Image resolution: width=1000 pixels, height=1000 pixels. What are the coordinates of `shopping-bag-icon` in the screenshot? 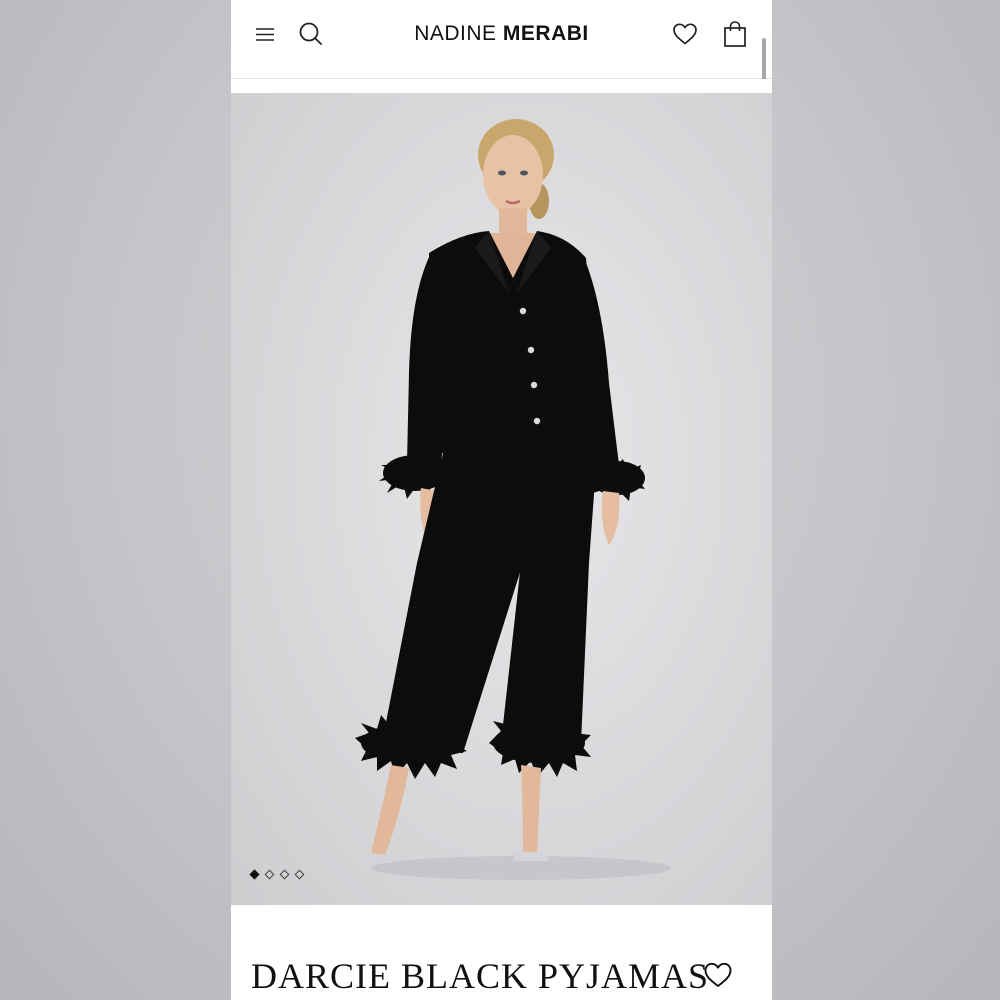 It's located at (735, 34).